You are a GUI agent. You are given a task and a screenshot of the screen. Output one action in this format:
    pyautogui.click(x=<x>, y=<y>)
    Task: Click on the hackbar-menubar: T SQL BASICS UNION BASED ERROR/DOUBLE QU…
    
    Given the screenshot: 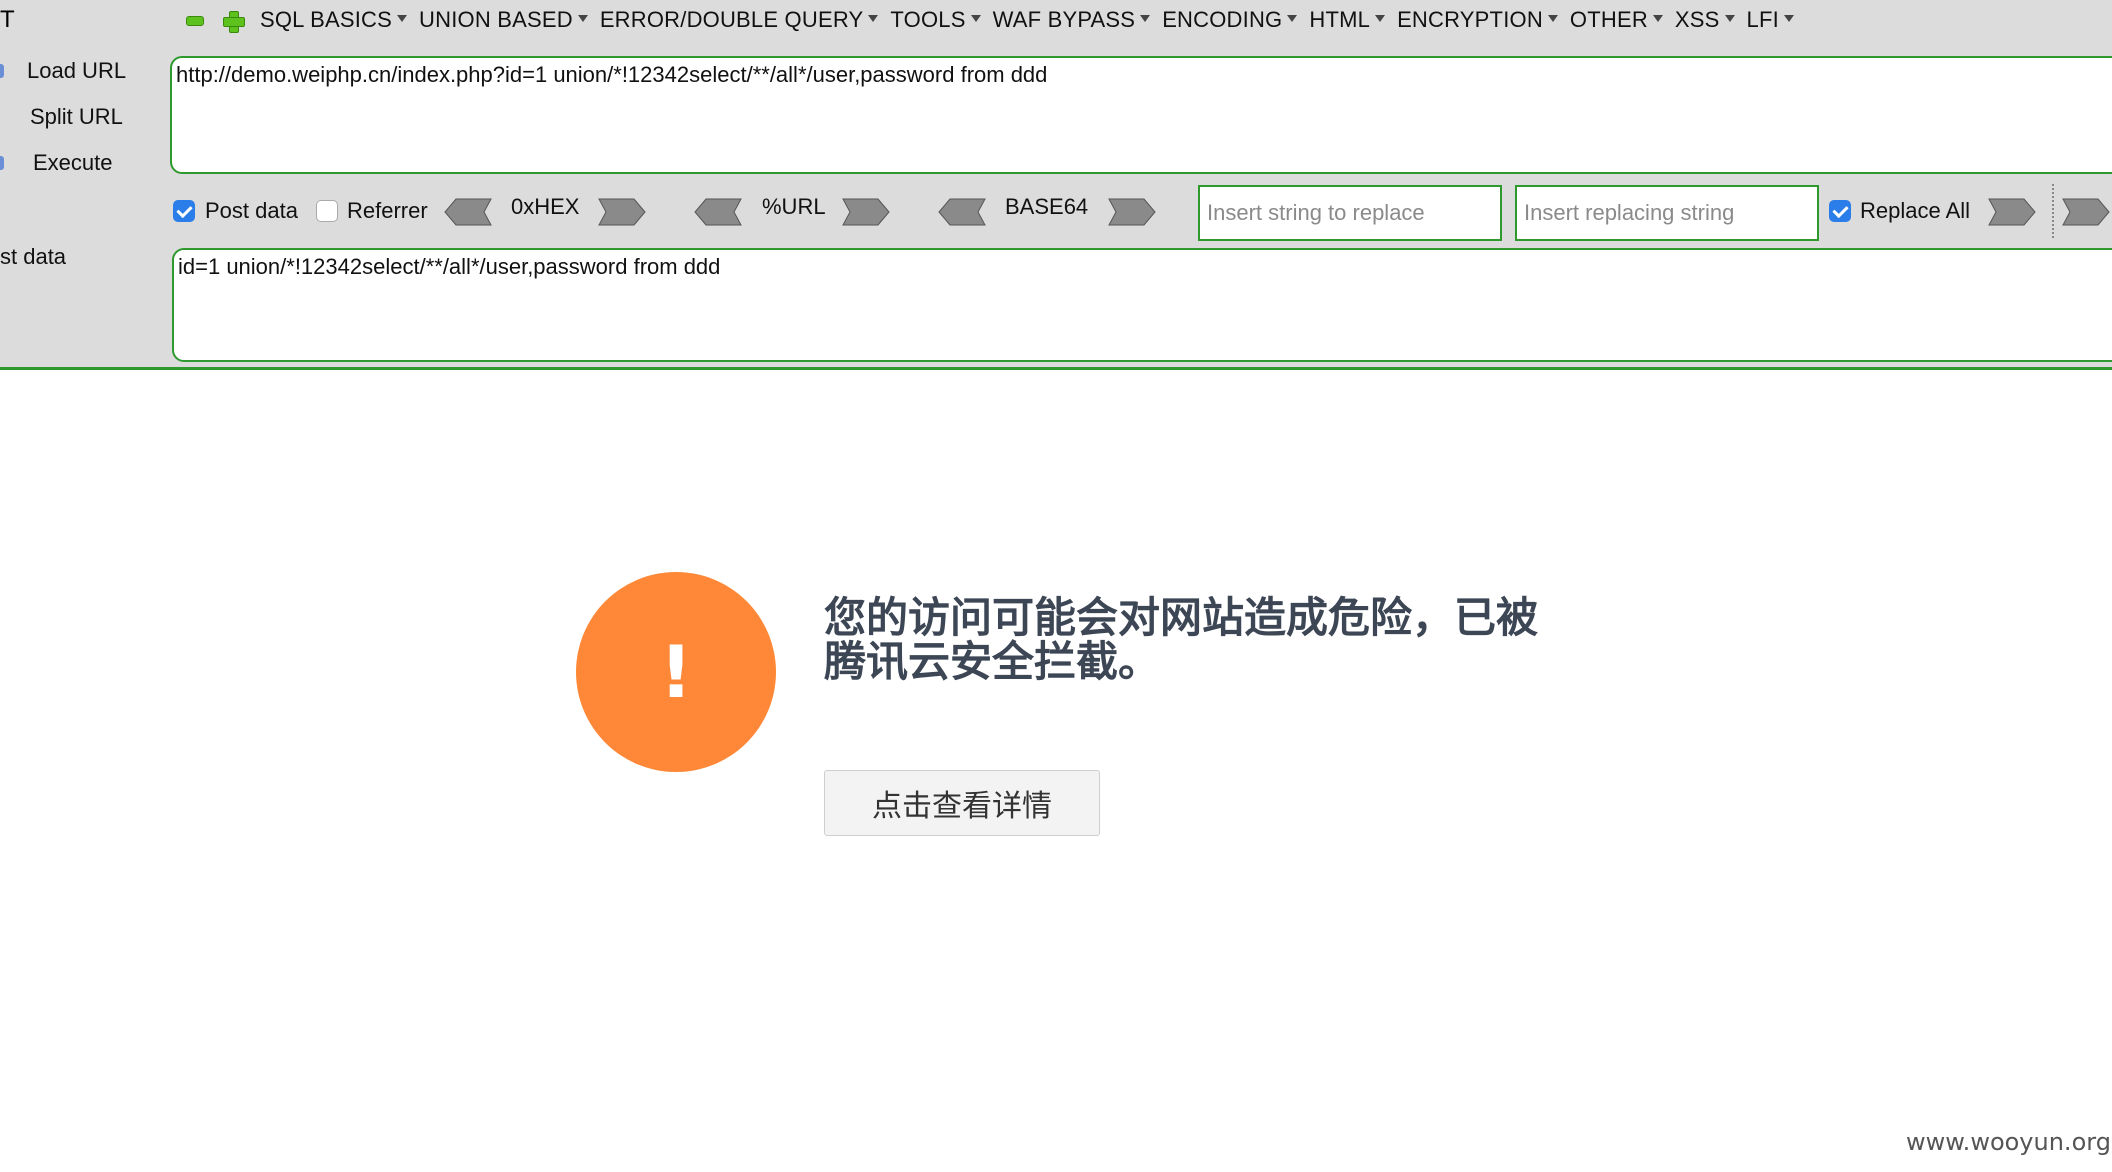 What is the action you would take?
    pyautogui.click(x=1056, y=22)
    